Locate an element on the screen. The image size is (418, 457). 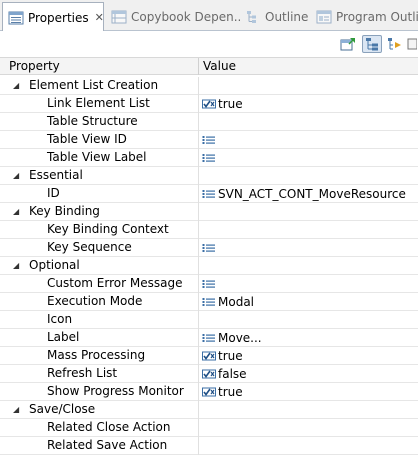
close-icon: ✕ is located at coordinates (99, 17).